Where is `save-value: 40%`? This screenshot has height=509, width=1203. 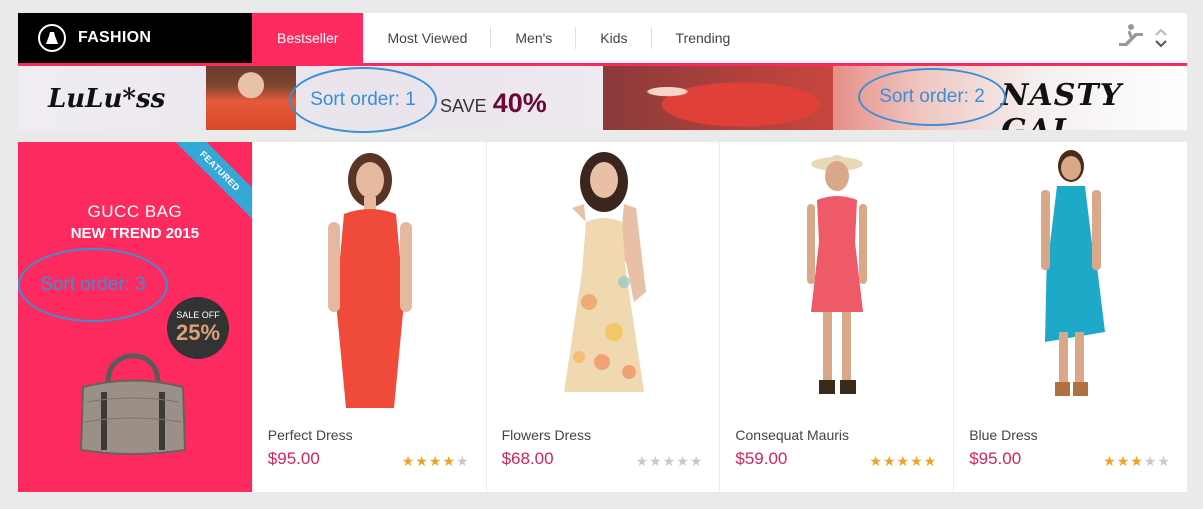
save-value: 40% is located at coordinates (519, 103).